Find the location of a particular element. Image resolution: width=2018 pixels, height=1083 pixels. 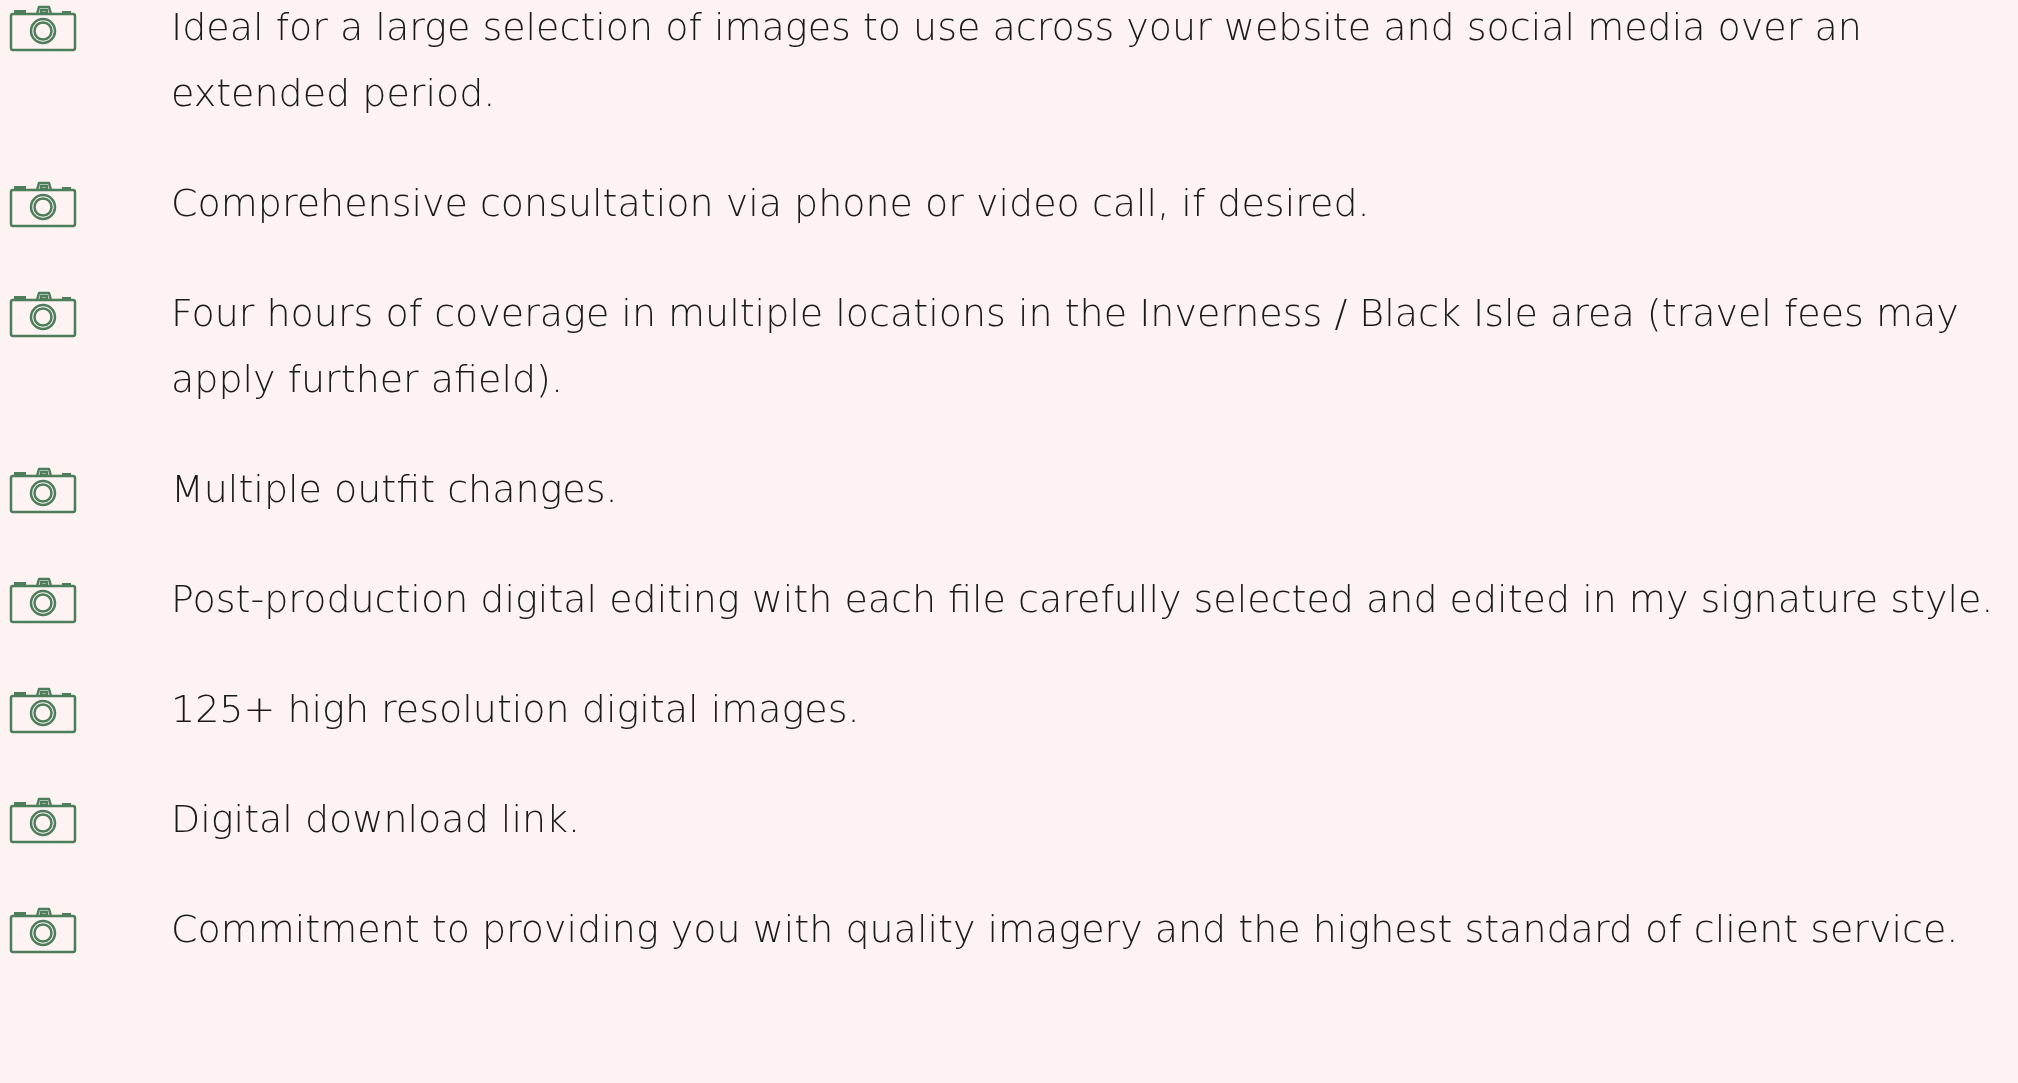

feature-text: Multiple outfit changes. is located at coordinates (395, 489).